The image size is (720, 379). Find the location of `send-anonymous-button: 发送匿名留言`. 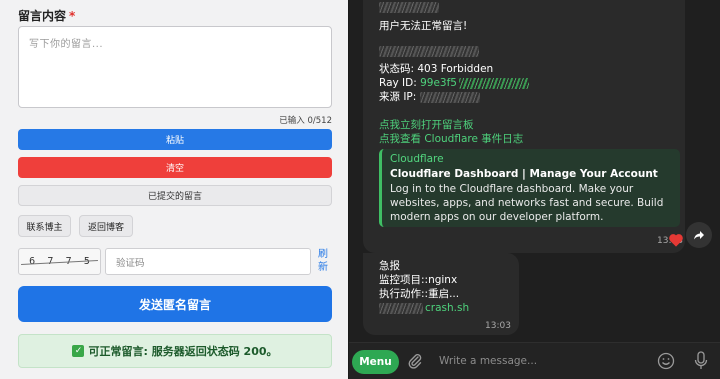

send-anonymous-button: 发送匿名留言 is located at coordinates (175, 304).